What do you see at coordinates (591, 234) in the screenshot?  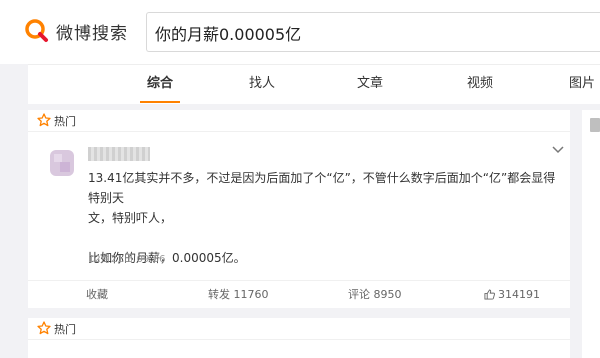 I see `right-sidebar` at bounding box center [591, 234].